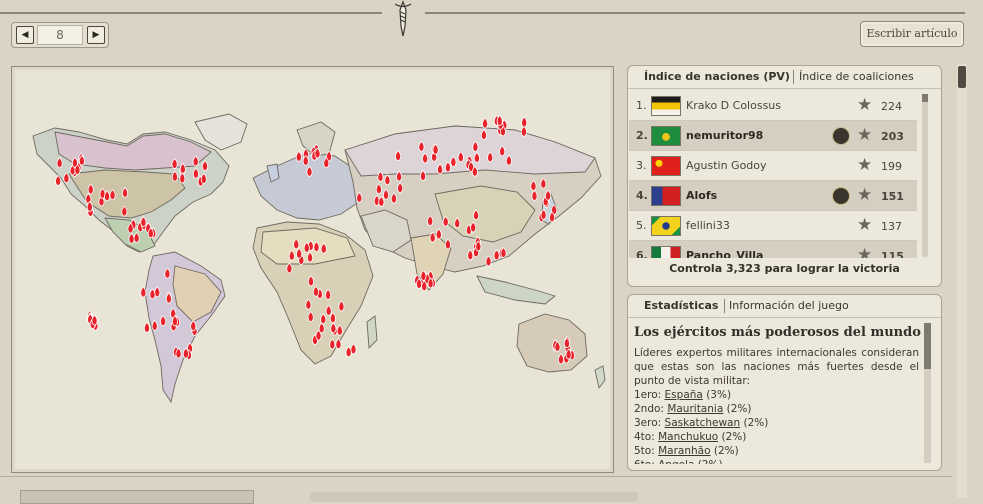 This screenshot has height=504, width=983. What do you see at coordinates (695, 13) in the screenshot?
I see `header-divider-right` at bounding box center [695, 13].